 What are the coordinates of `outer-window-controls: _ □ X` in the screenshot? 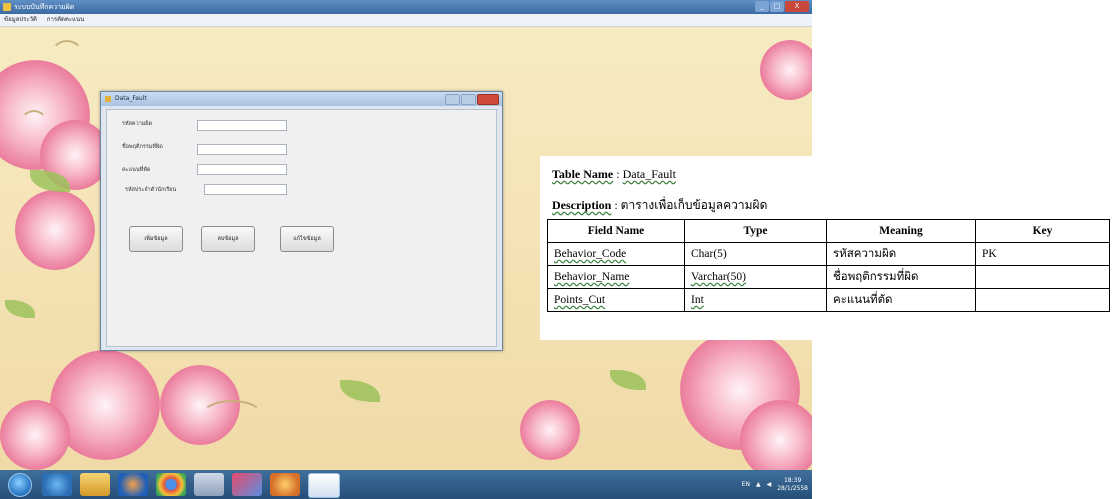 It's located at (782, 6).